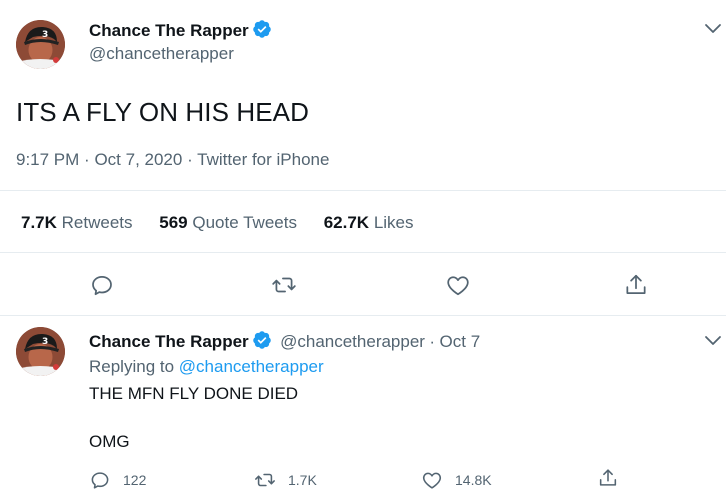 This screenshot has width=728, height=498. What do you see at coordinates (169, 341) in the screenshot?
I see `reply-author-name: Chance The Rapper` at bounding box center [169, 341].